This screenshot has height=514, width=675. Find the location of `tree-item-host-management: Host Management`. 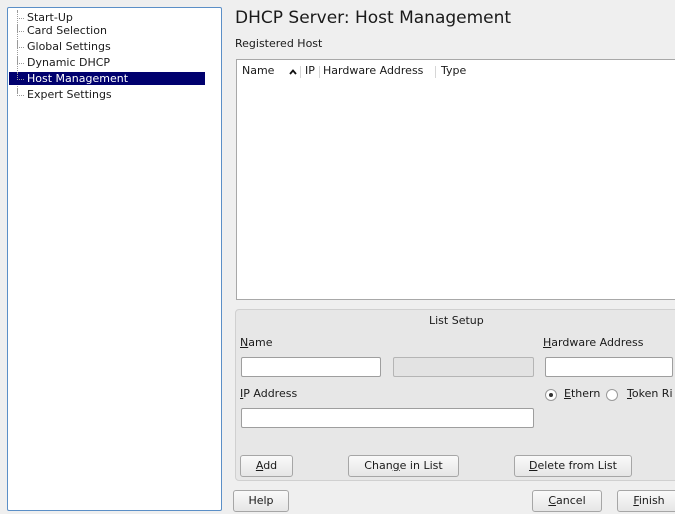

tree-item-host-management: Host Management is located at coordinates (107, 78).